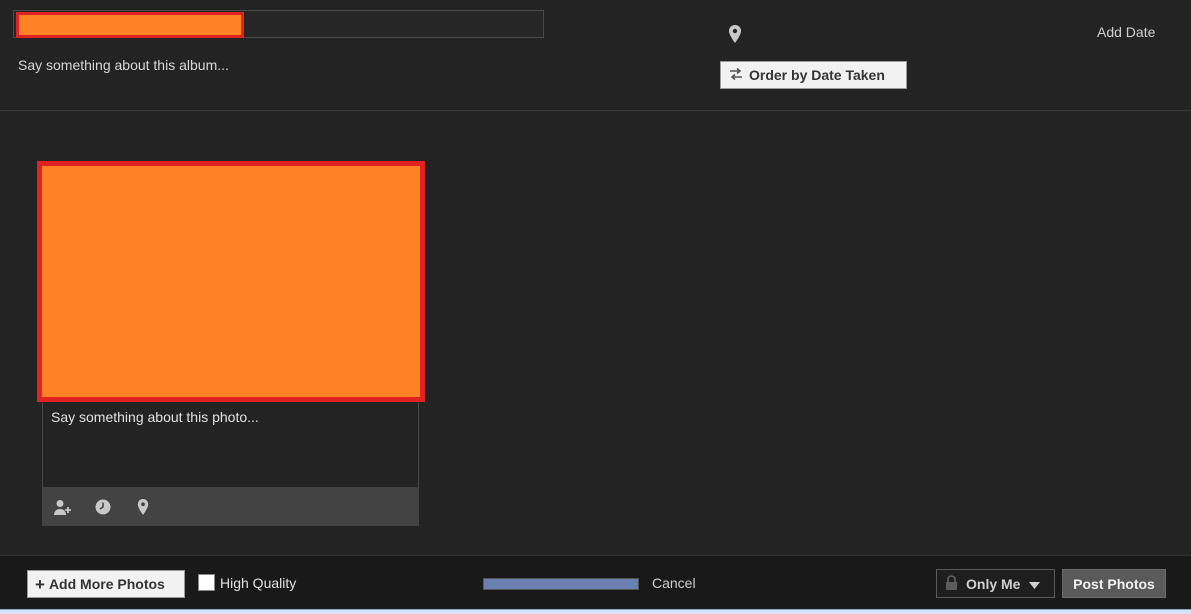 The height and width of the screenshot is (614, 1191). What do you see at coordinates (393, 24) in the screenshot?
I see `album-title-input` at bounding box center [393, 24].